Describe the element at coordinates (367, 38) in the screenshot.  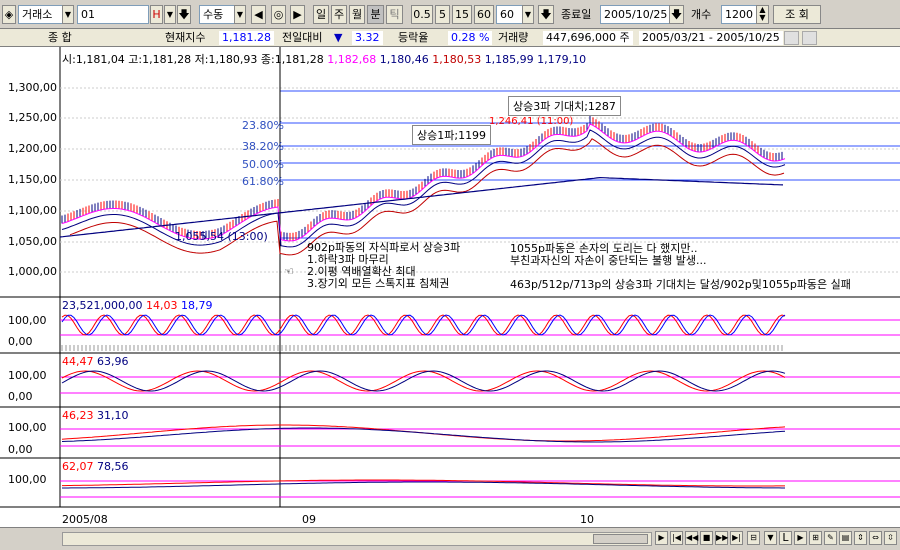
I see `change-value: 3.32` at that location.